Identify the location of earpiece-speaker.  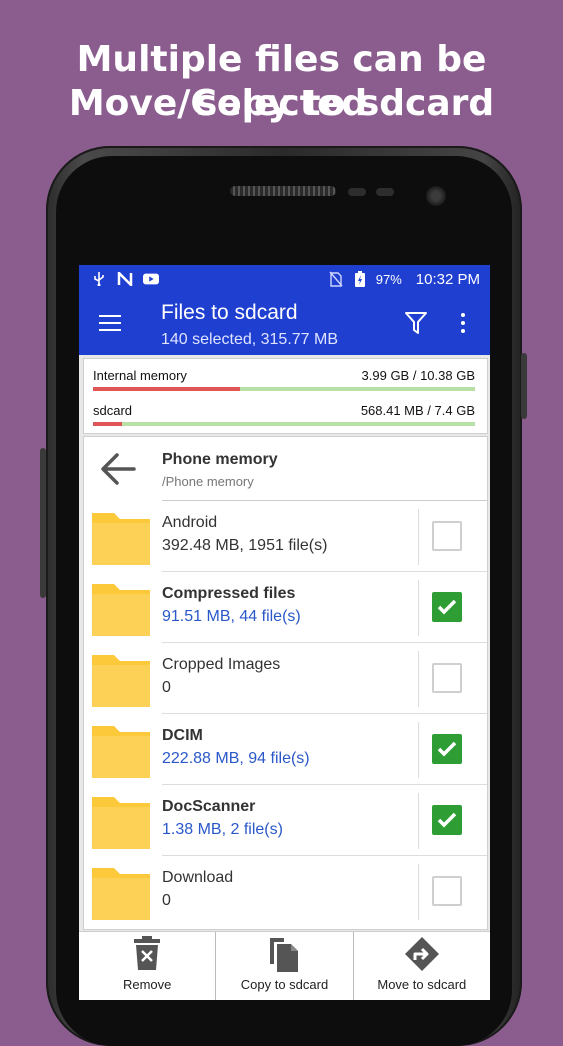
(283, 191).